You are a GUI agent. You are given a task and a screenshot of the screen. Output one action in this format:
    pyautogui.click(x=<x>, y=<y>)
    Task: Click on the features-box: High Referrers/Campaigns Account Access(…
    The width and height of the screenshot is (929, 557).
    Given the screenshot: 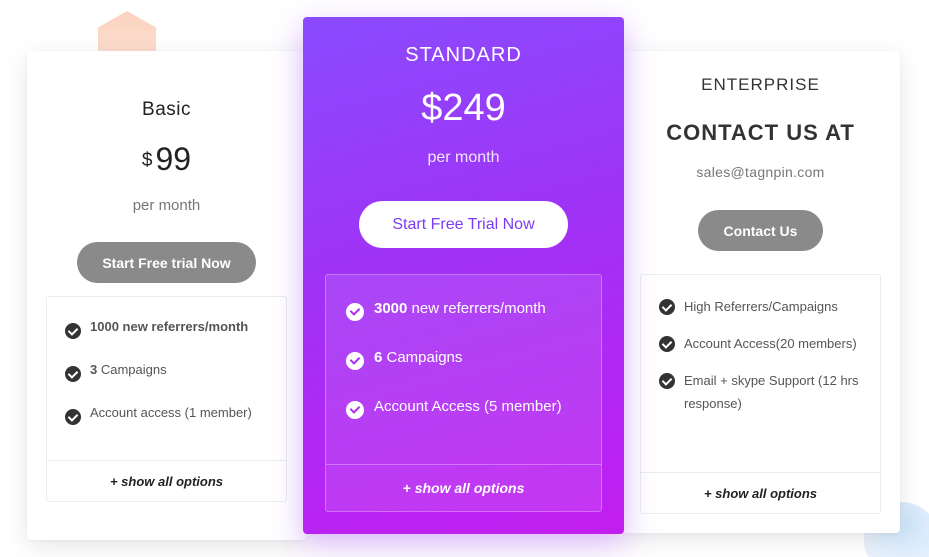 What is the action you would take?
    pyautogui.click(x=760, y=394)
    